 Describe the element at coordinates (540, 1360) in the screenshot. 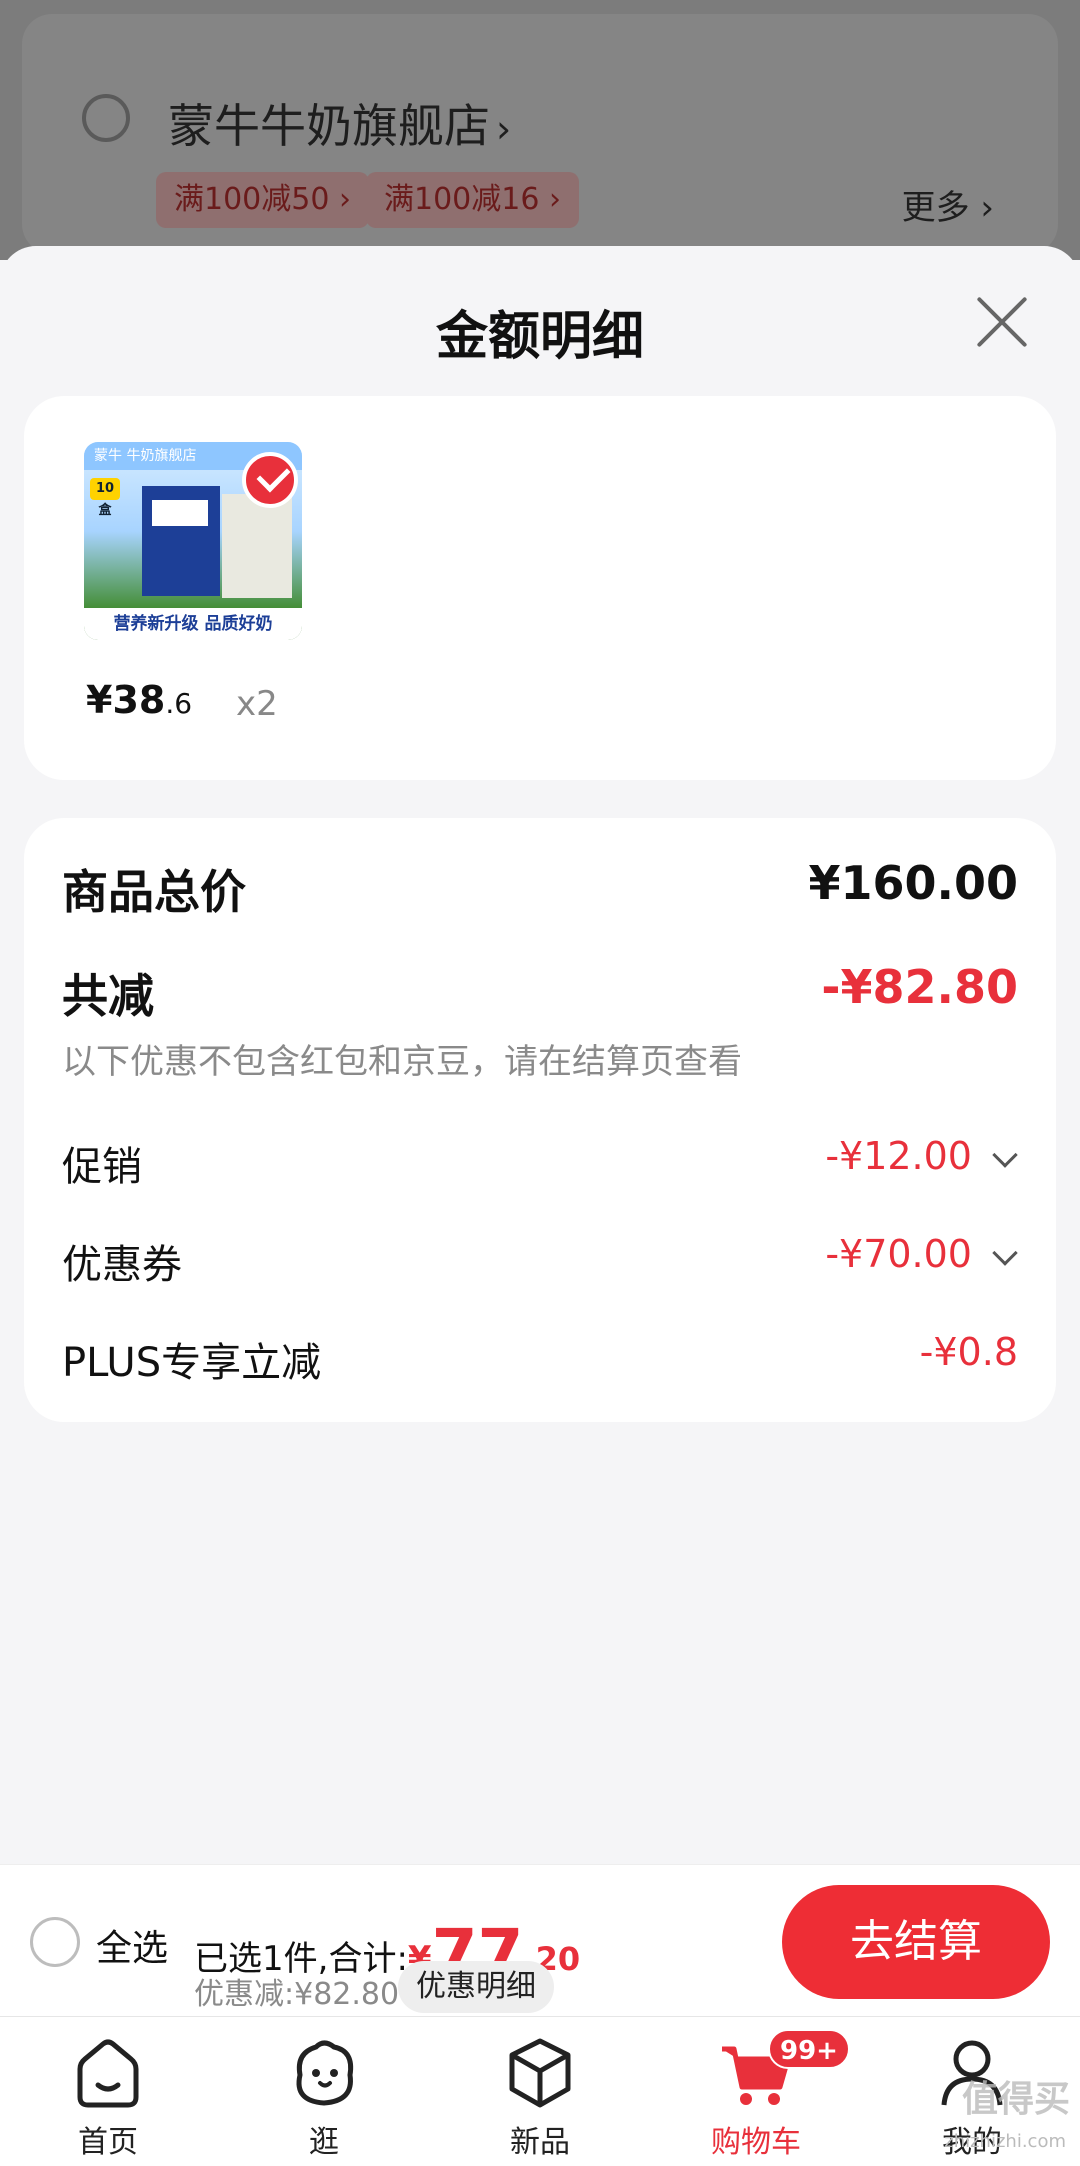

I see `plus-row: PLUS专享立减 -¥0.8` at that location.